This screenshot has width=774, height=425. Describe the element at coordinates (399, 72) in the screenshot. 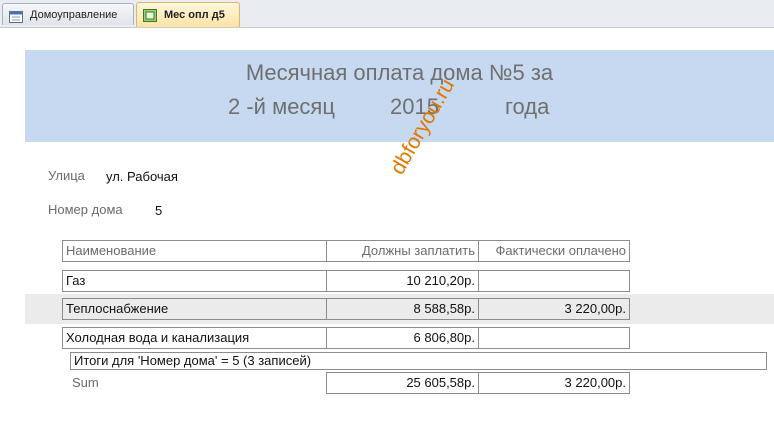

I see `report-title: Месячная оплата дома №5 за` at that location.